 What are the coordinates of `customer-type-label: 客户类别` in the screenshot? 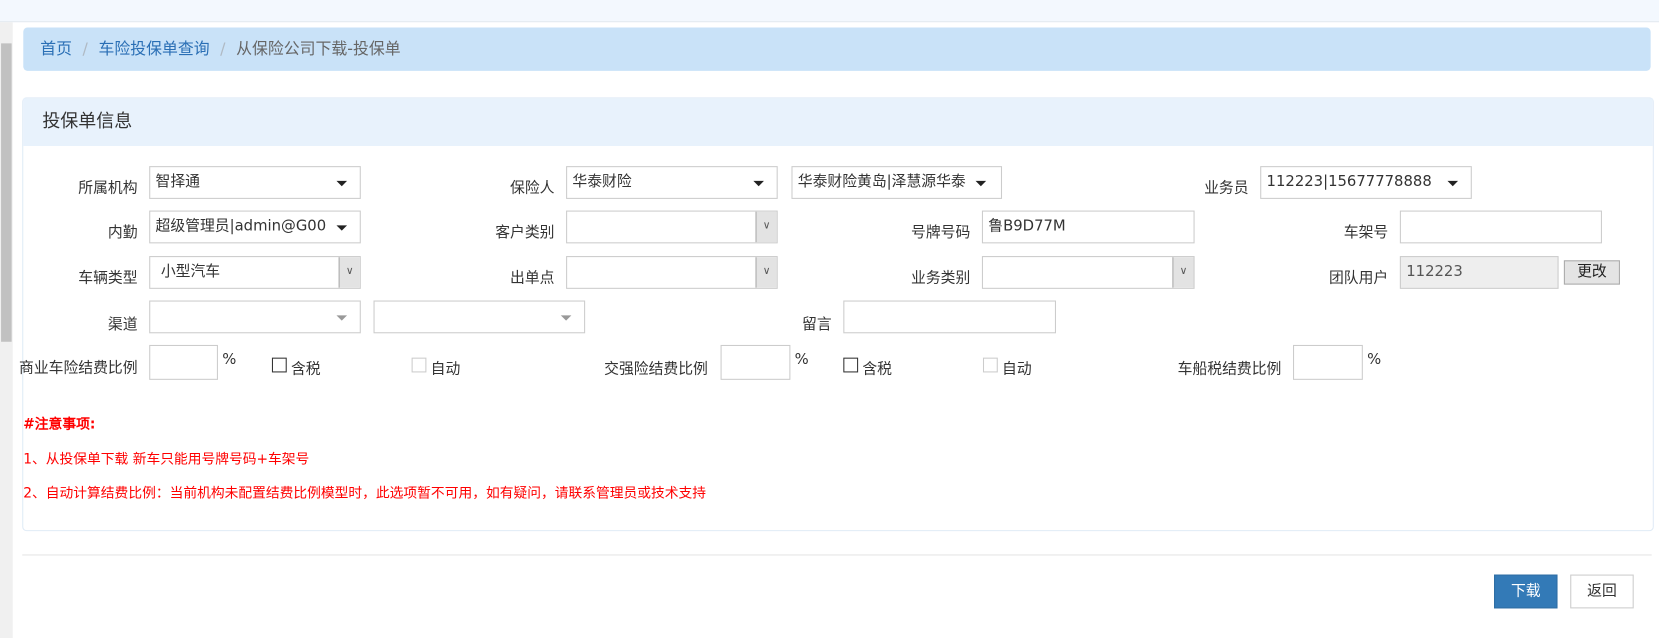 It's located at (525, 233).